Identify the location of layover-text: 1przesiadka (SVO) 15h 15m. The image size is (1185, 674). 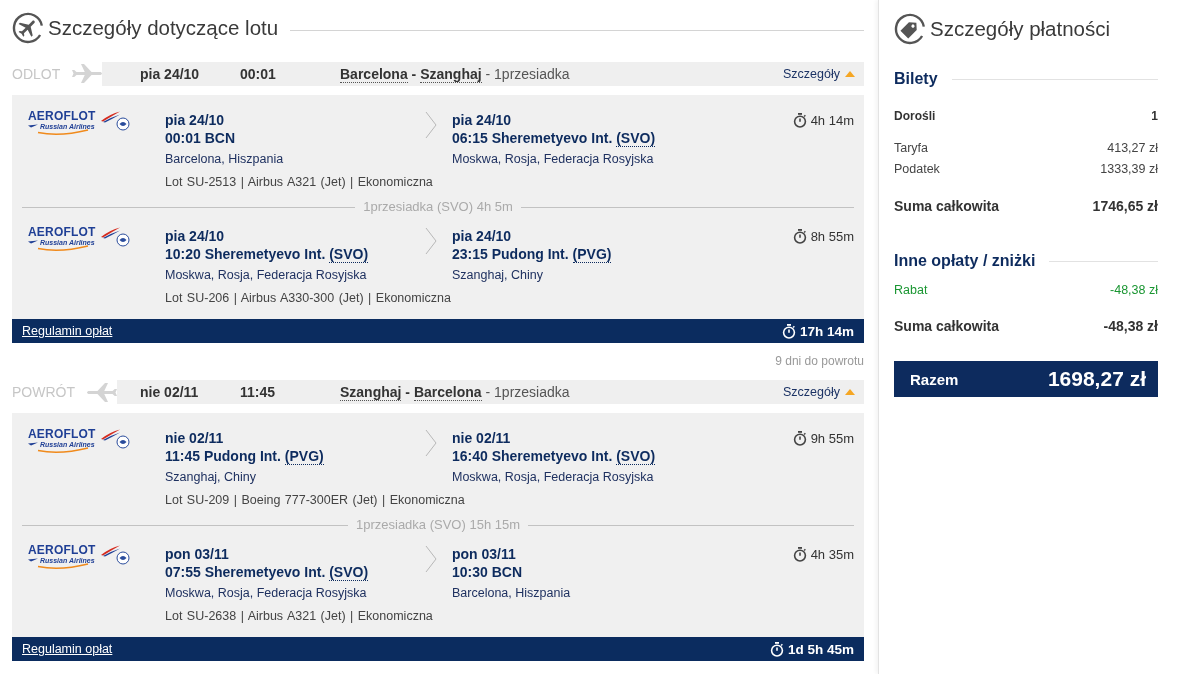
(438, 525).